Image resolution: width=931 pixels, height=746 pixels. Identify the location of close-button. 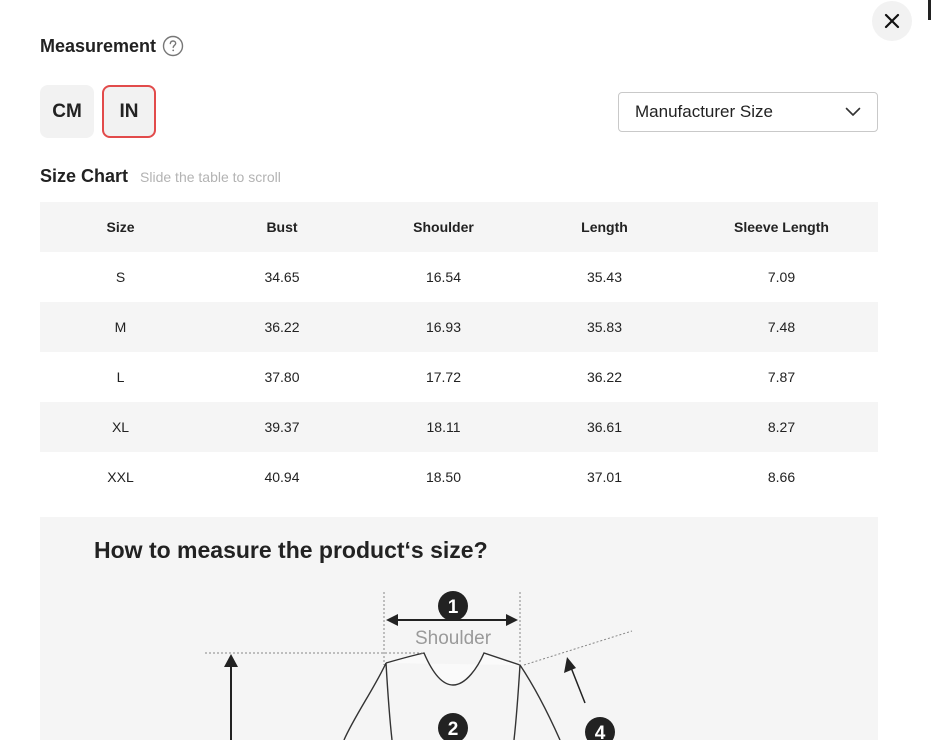
(892, 21).